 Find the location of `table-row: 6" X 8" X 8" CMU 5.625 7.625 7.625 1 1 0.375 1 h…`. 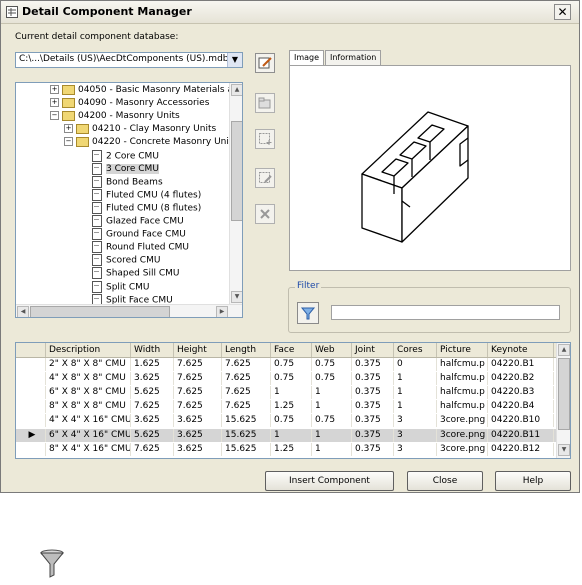

table-row: 6" X 8" X 8" CMU 5.625 7.625 7.625 1 1 0.375 1 h… is located at coordinates (286, 393).